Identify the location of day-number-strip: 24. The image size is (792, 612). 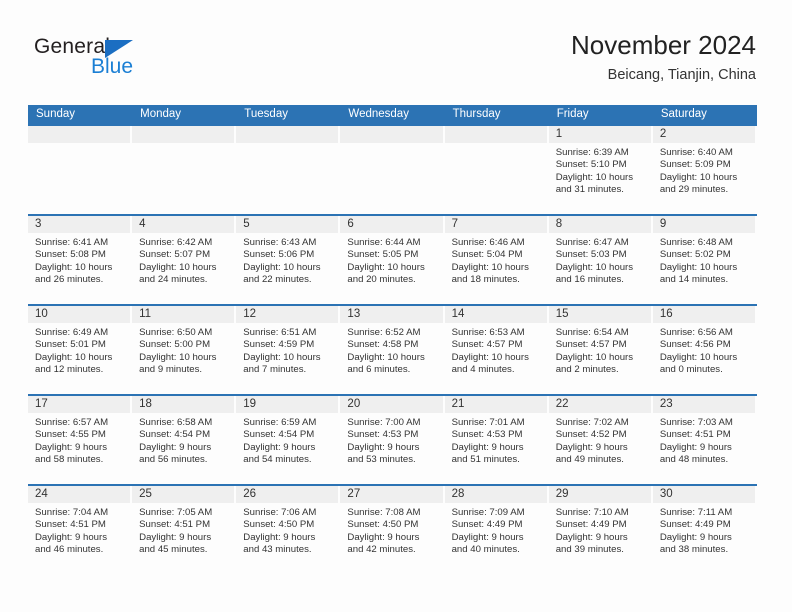
(79, 494).